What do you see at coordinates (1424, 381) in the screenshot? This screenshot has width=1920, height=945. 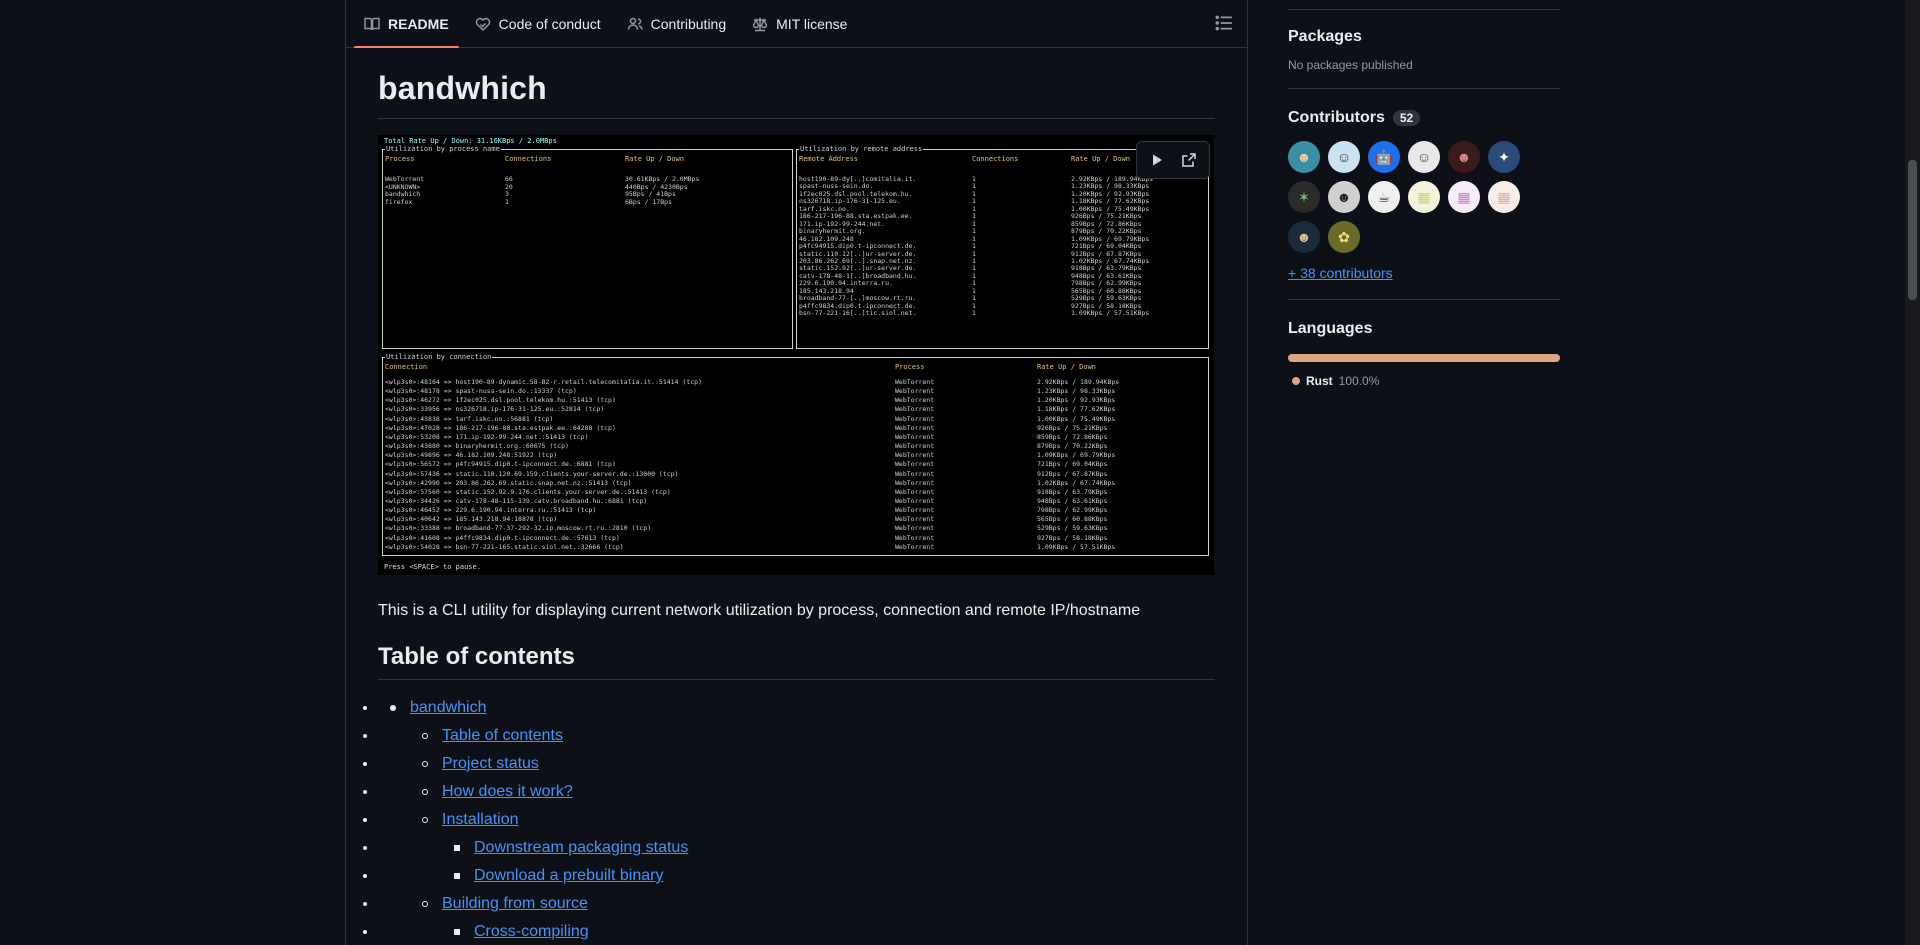 I see `language-item: Rust 100.0%` at bounding box center [1424, 381].